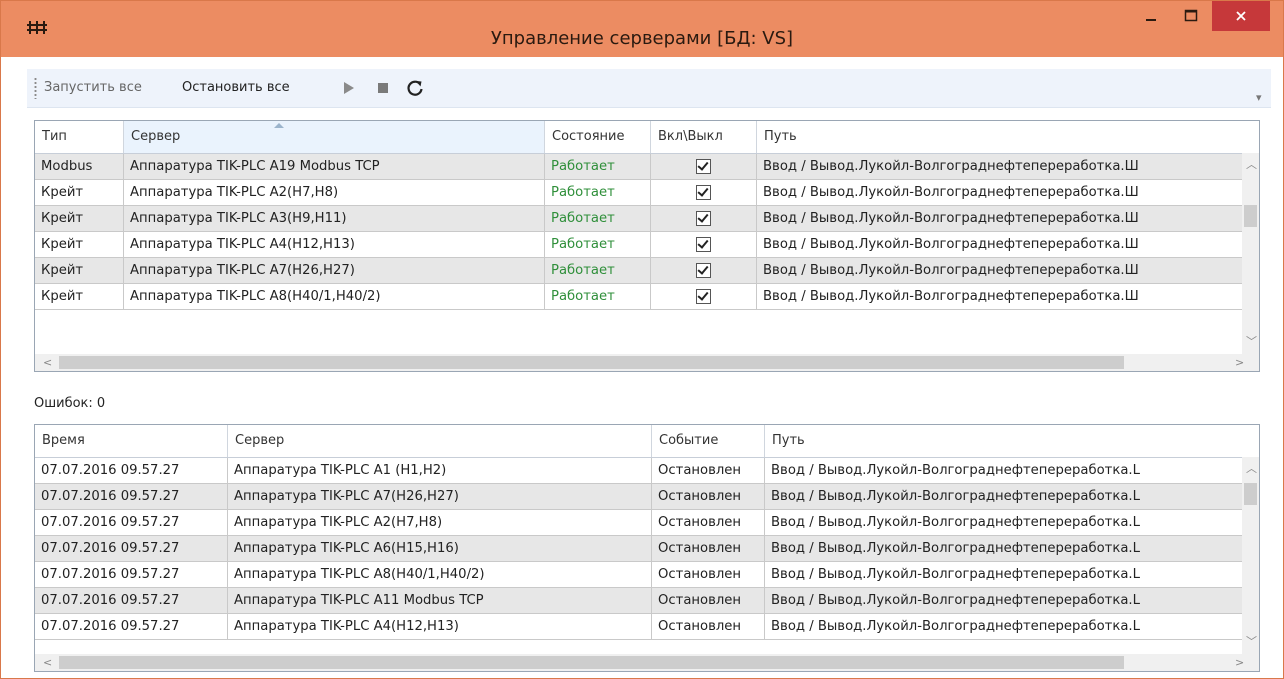 The height and width of the screenshot is (679, 1284). I want to click on servers-horizontal-scrollbar: < >, so click(647, 362).